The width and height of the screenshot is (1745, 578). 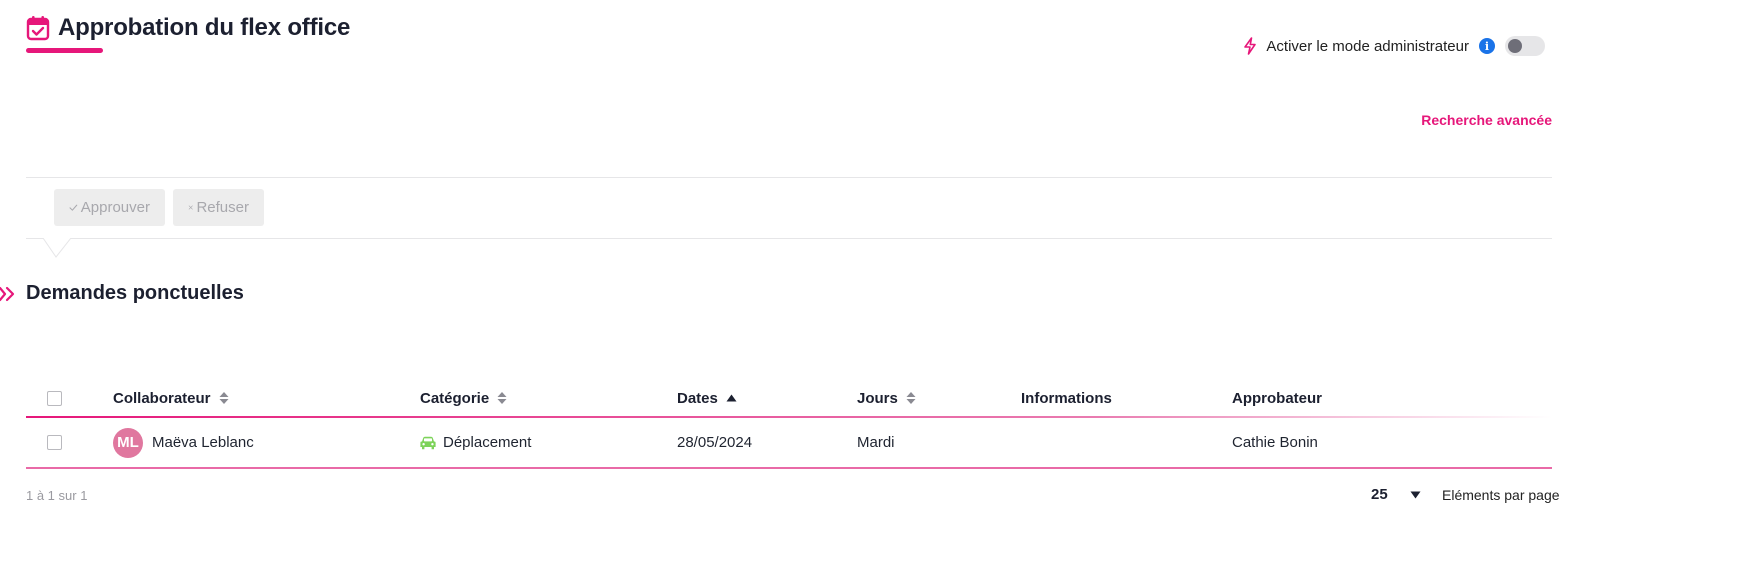 I want to click on approve-button: Approuver, so click(x=109, y=207).